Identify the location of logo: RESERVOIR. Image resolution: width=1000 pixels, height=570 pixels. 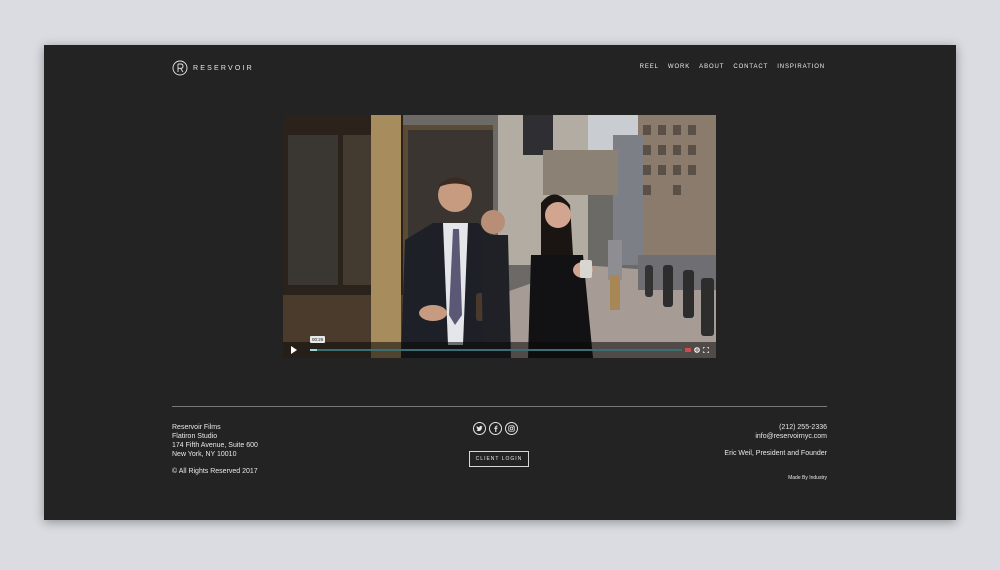
(213, 68).